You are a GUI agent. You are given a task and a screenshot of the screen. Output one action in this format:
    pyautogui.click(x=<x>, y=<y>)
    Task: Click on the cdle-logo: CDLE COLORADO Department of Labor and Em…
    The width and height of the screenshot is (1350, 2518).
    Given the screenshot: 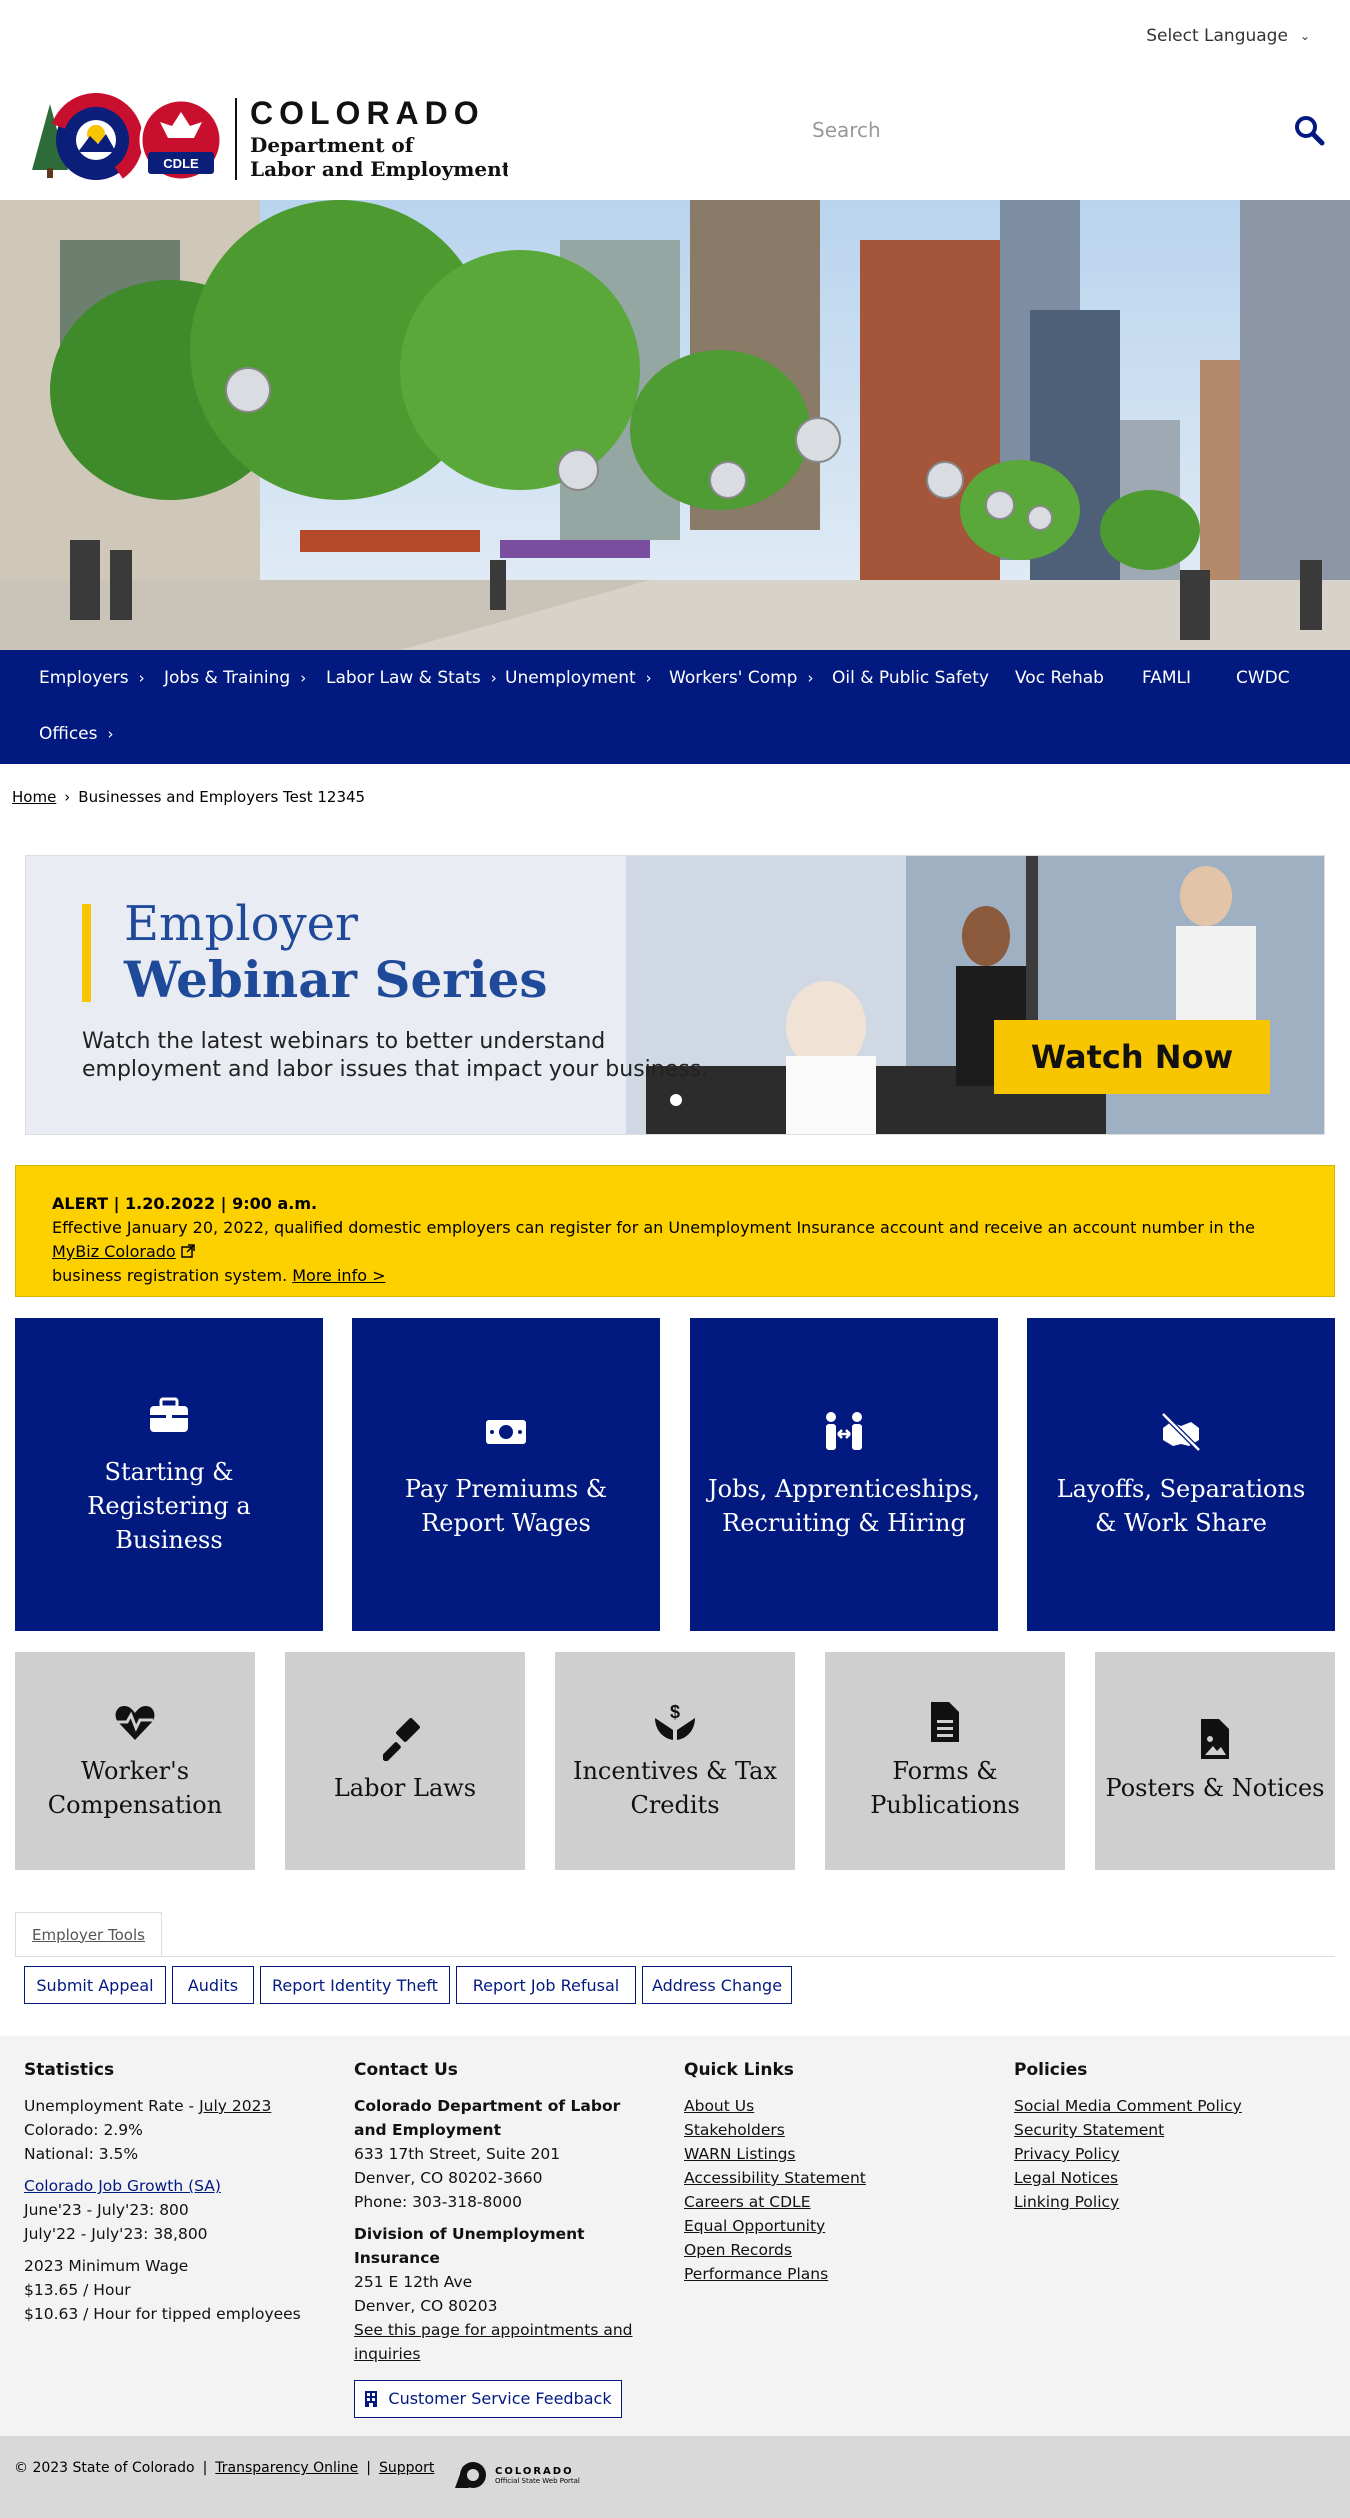 What is the action you would take?
    pyautogui.click(x=270, y=134)
    